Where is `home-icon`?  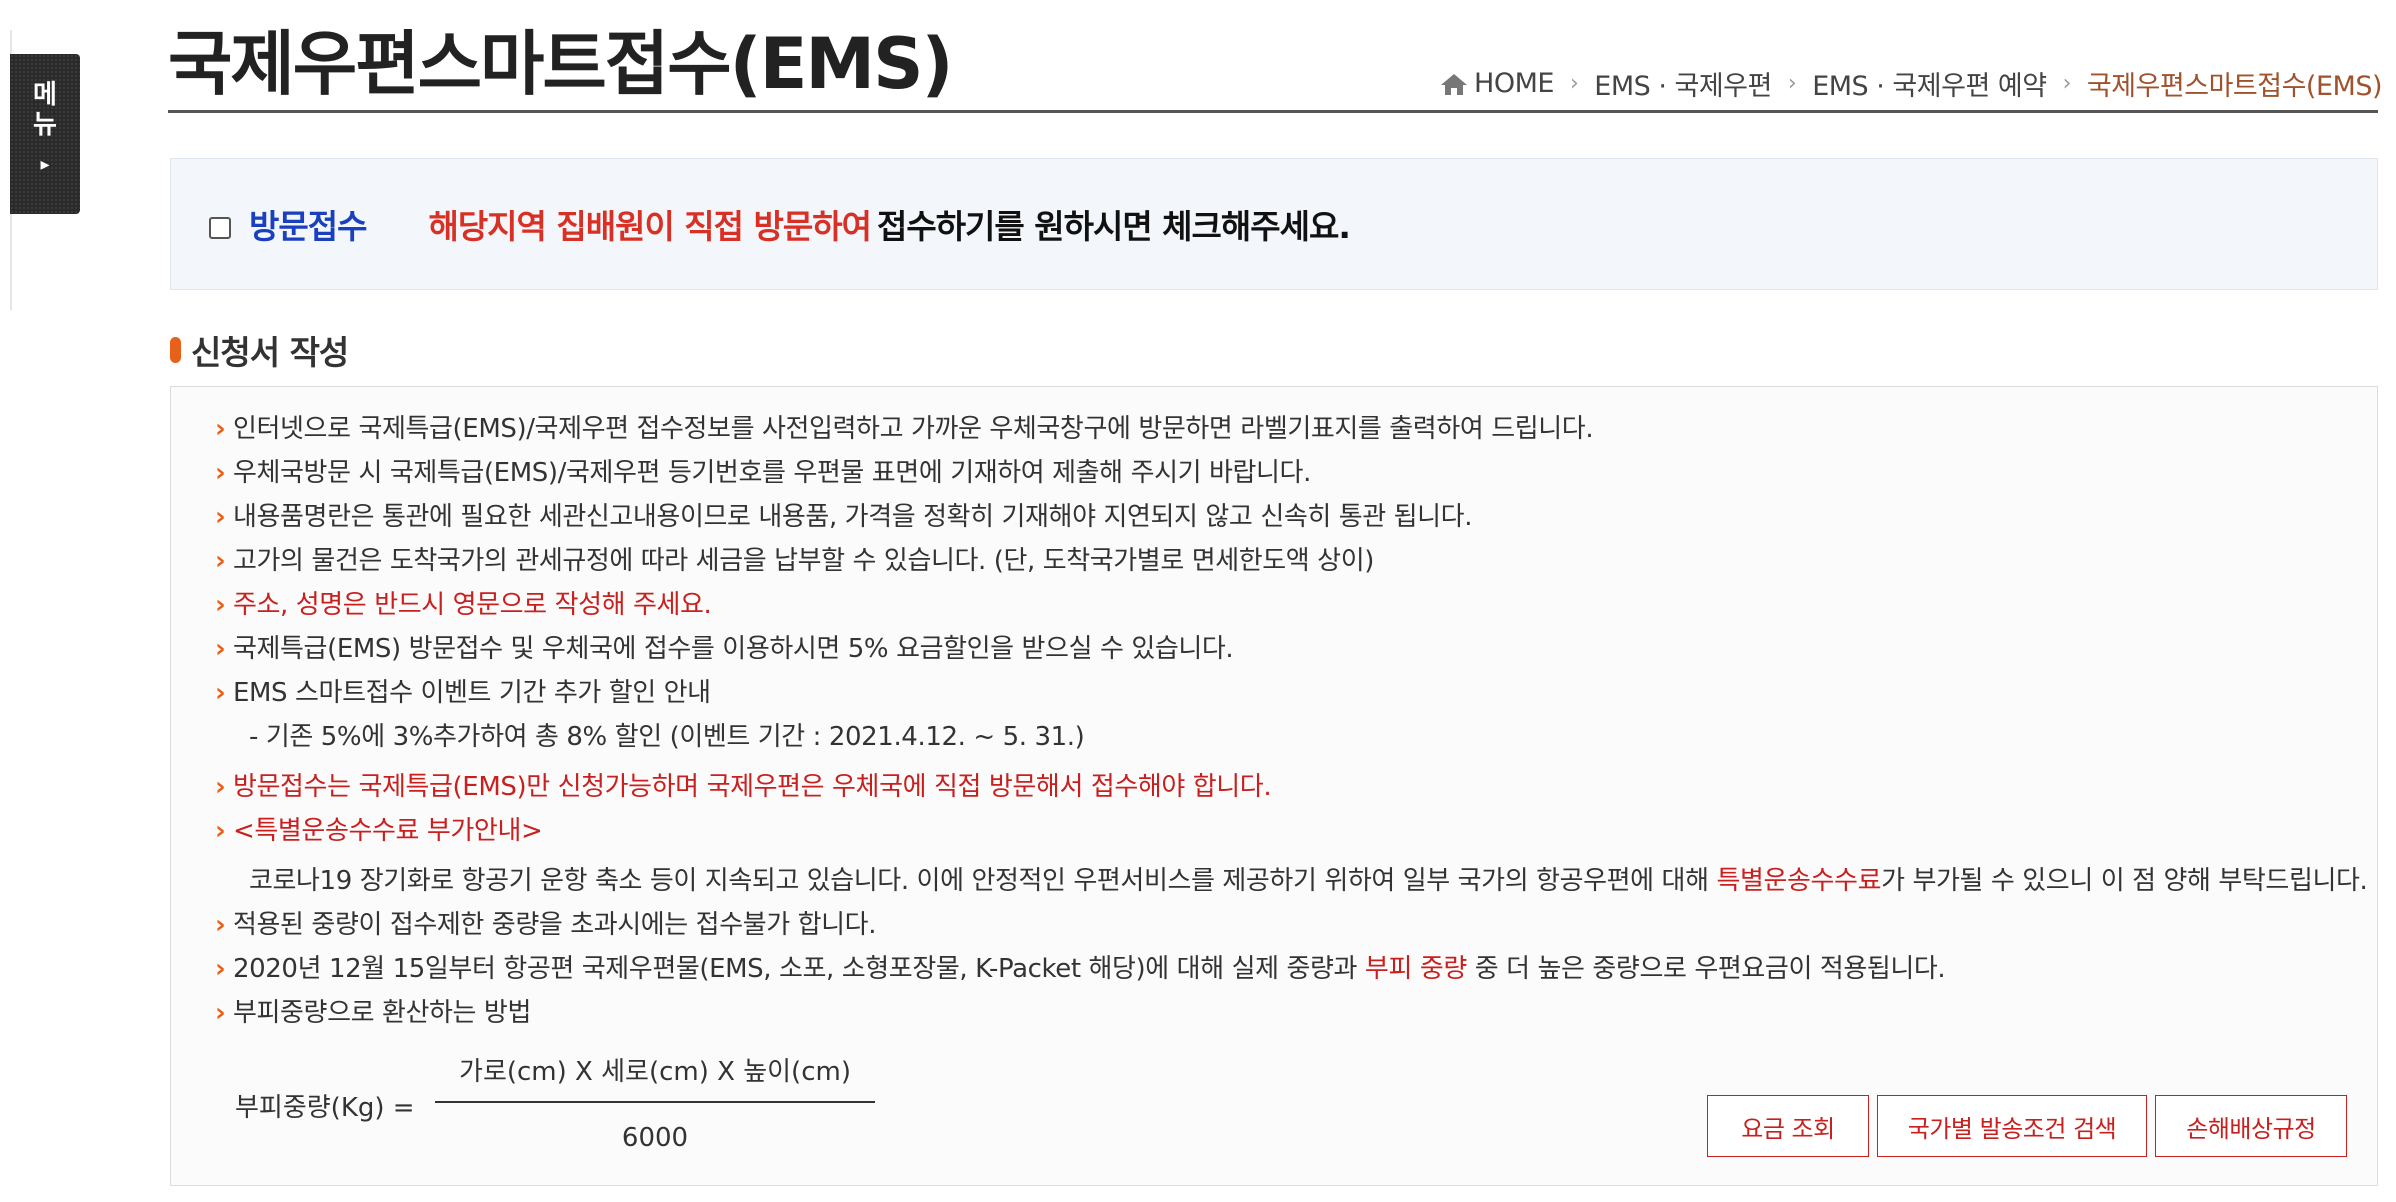 home-icon is located at coordinates (1454, 84).